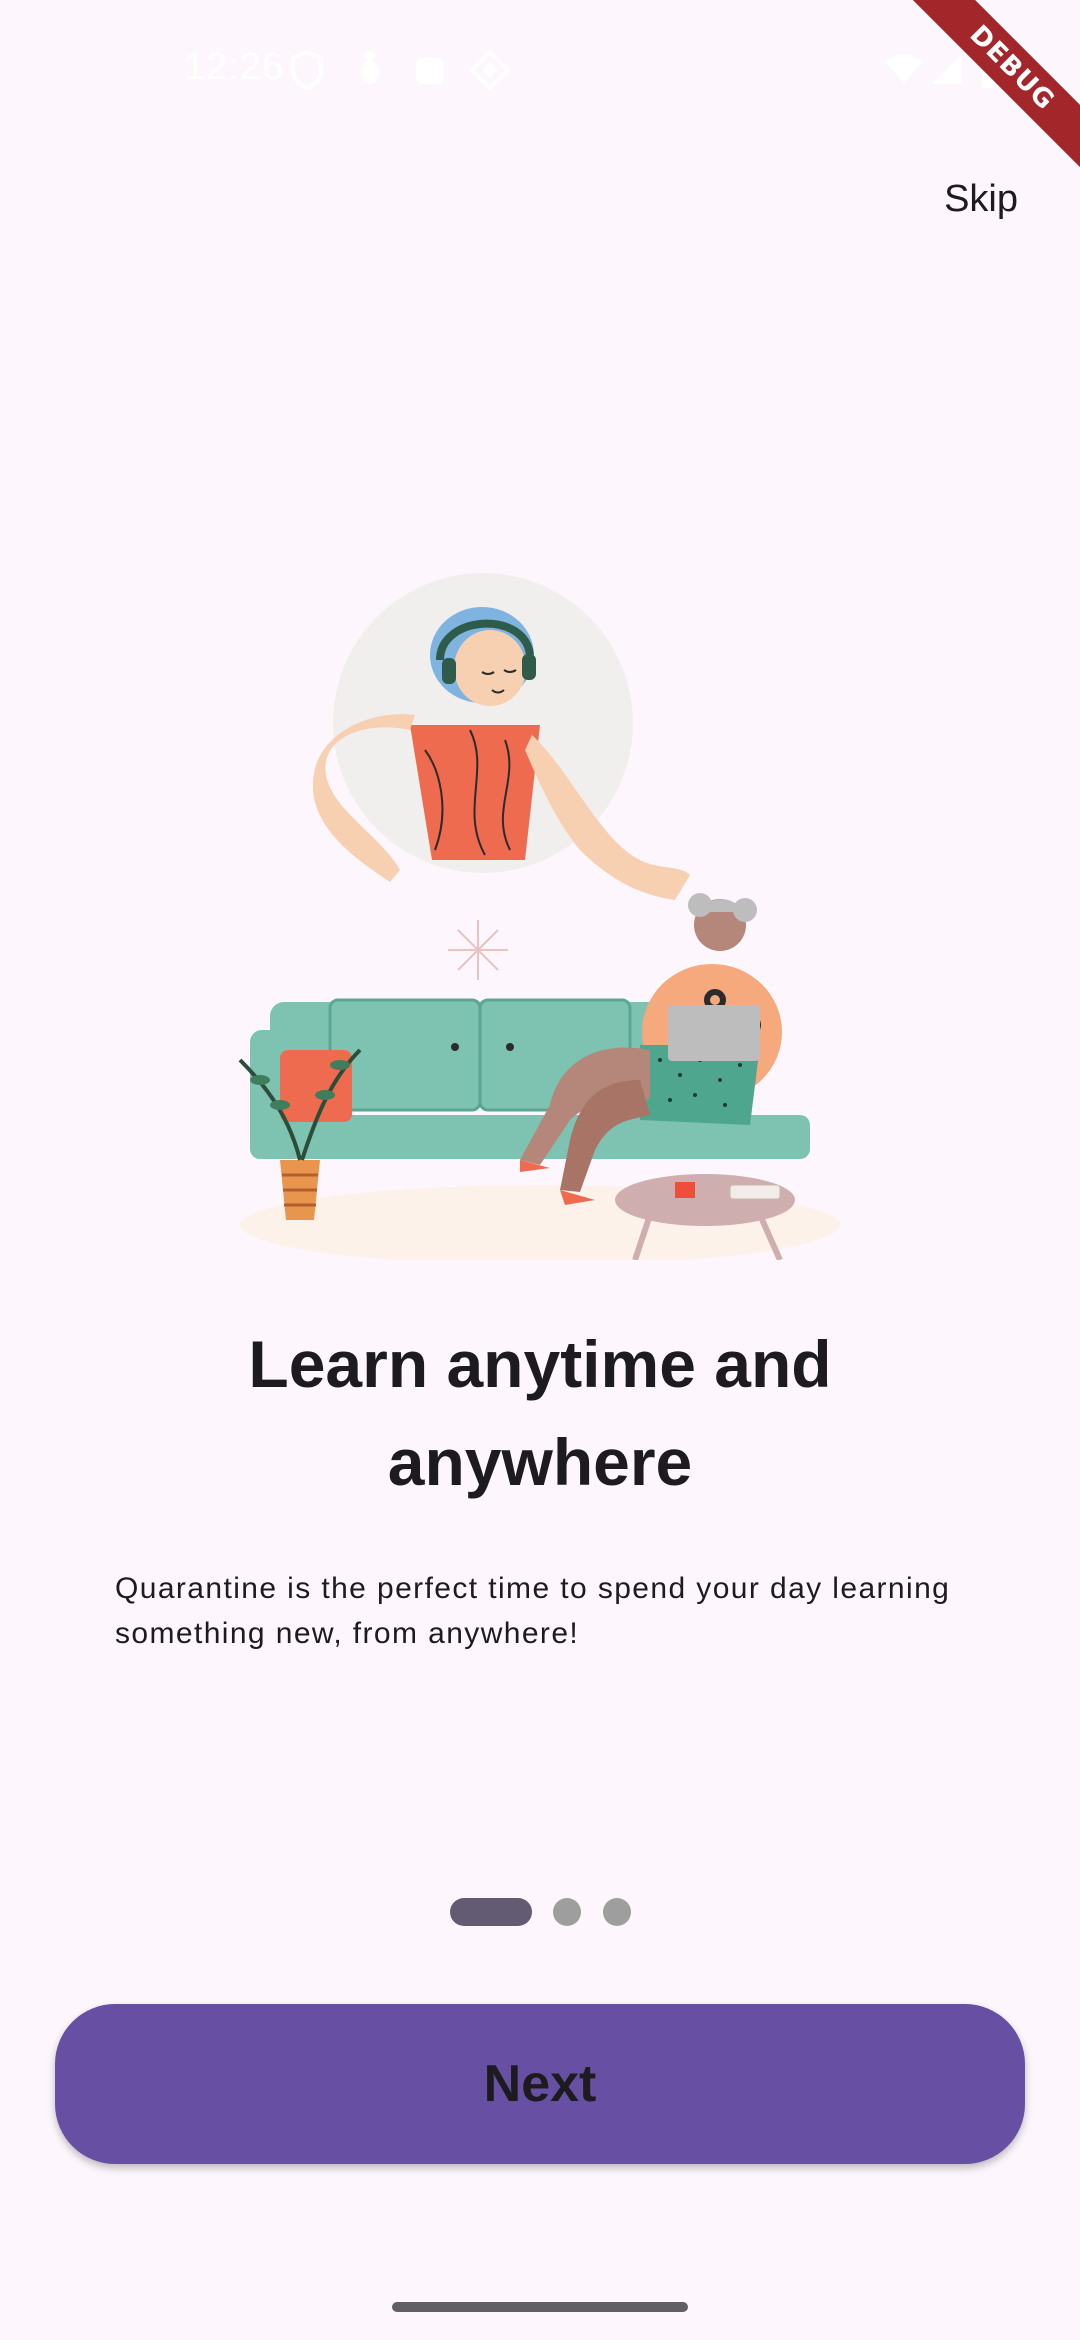  I want to click on diamond-icon, so click(490, 72).